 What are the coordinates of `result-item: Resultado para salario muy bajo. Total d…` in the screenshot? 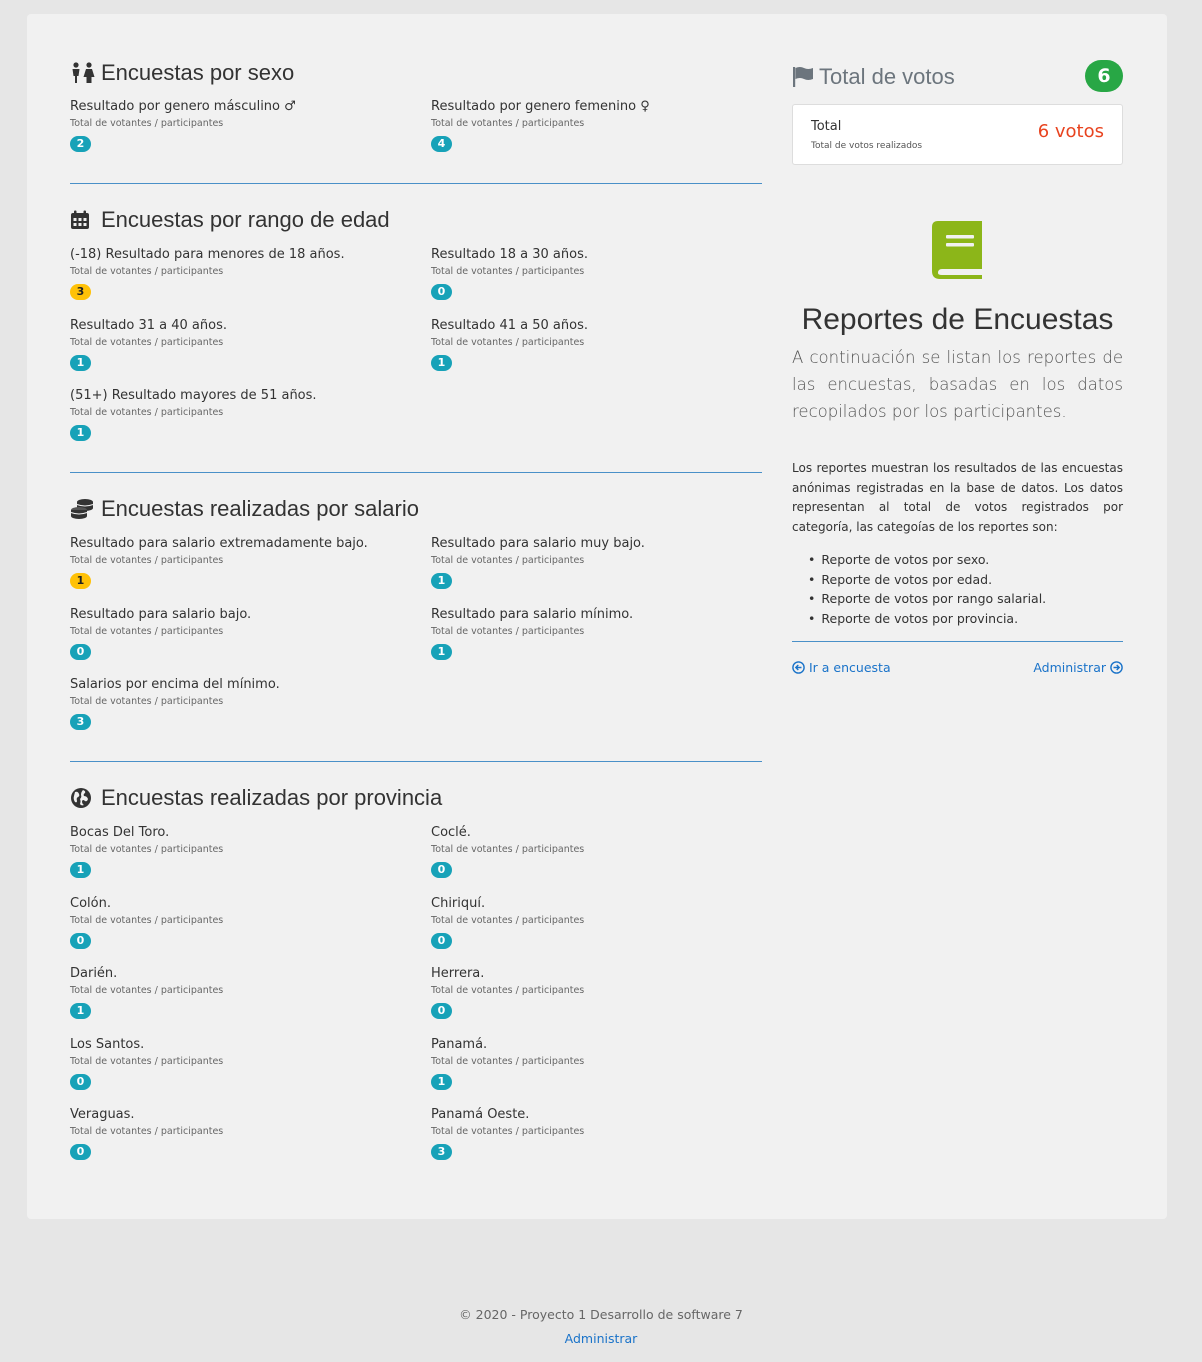 It's located at (596, 562).